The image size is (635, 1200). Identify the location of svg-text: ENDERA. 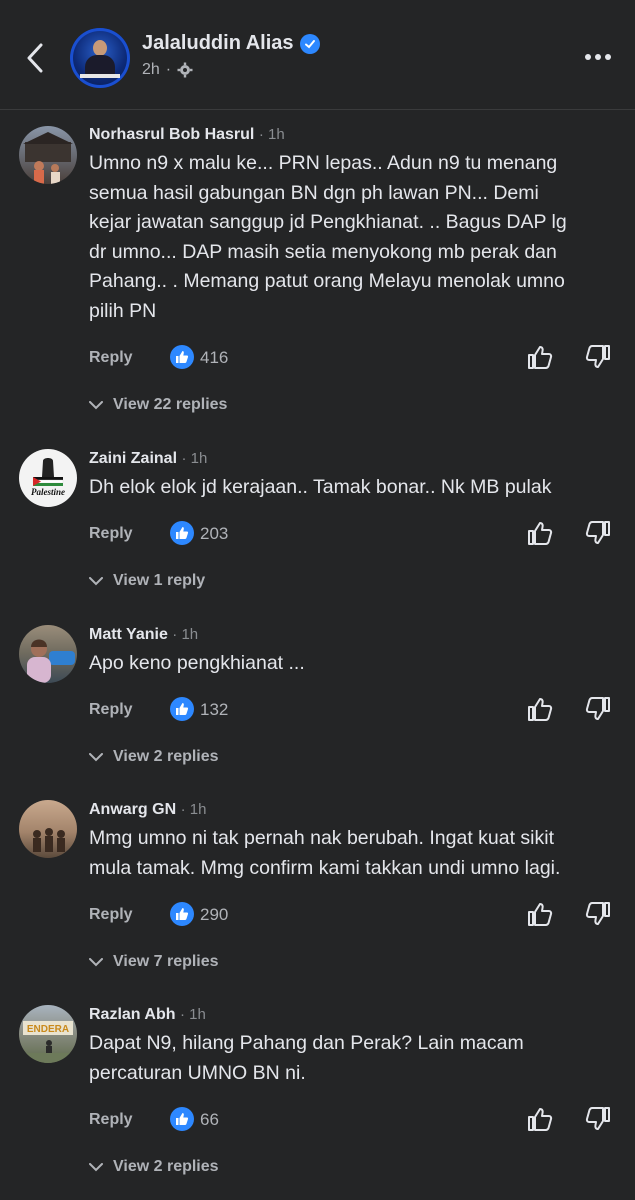
(48, 1029).